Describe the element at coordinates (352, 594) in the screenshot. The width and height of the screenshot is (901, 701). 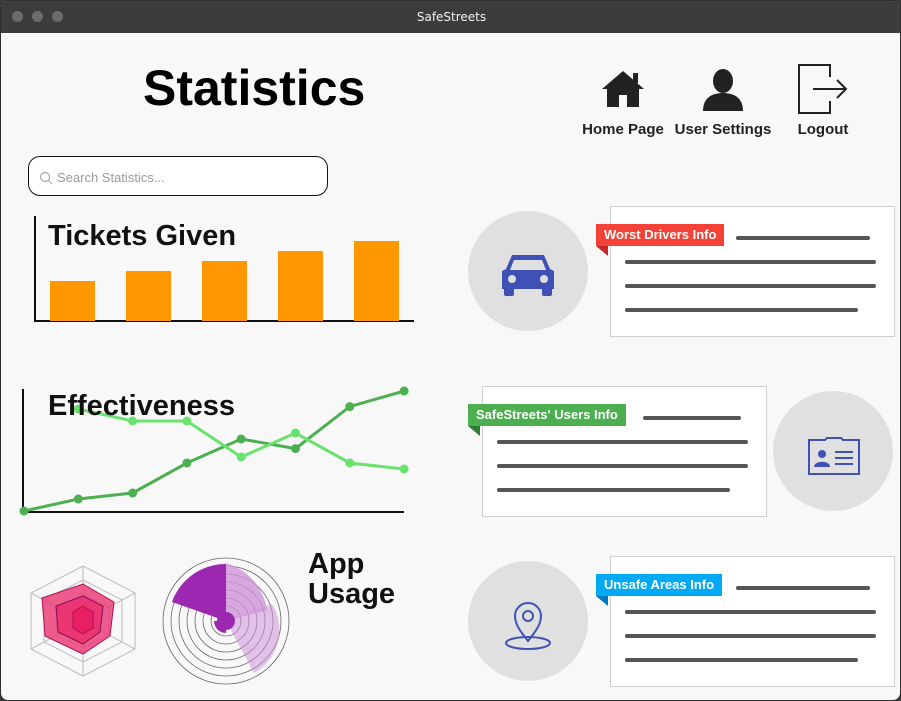
I see `app-usage-title-line2: Usage` at that location.